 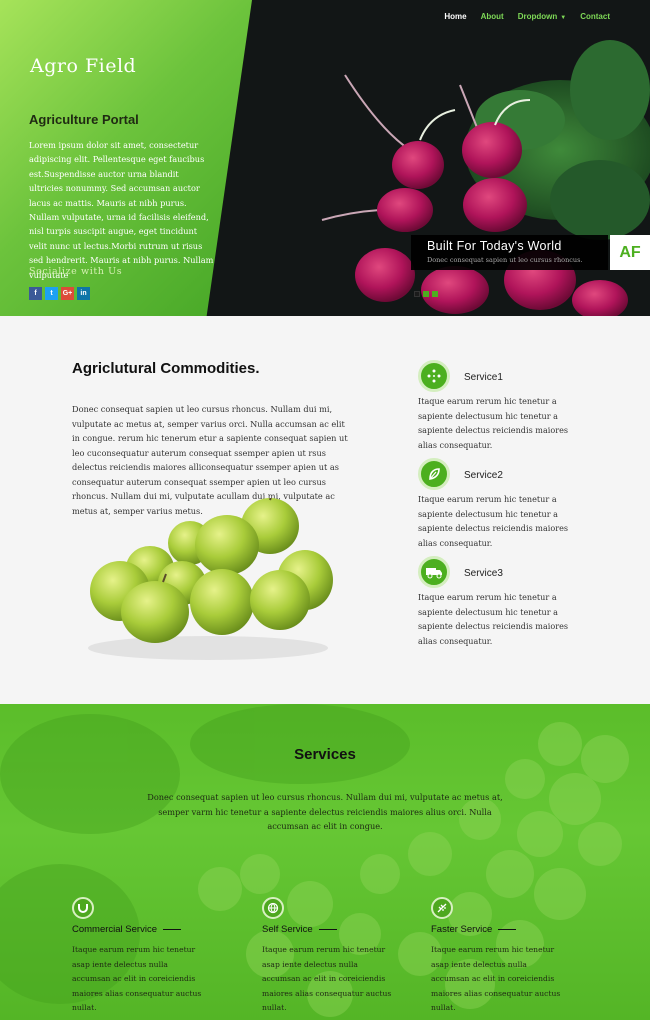 I want to click on commodities-title: Agriclutural Commodities., so click(x=166, y=368).